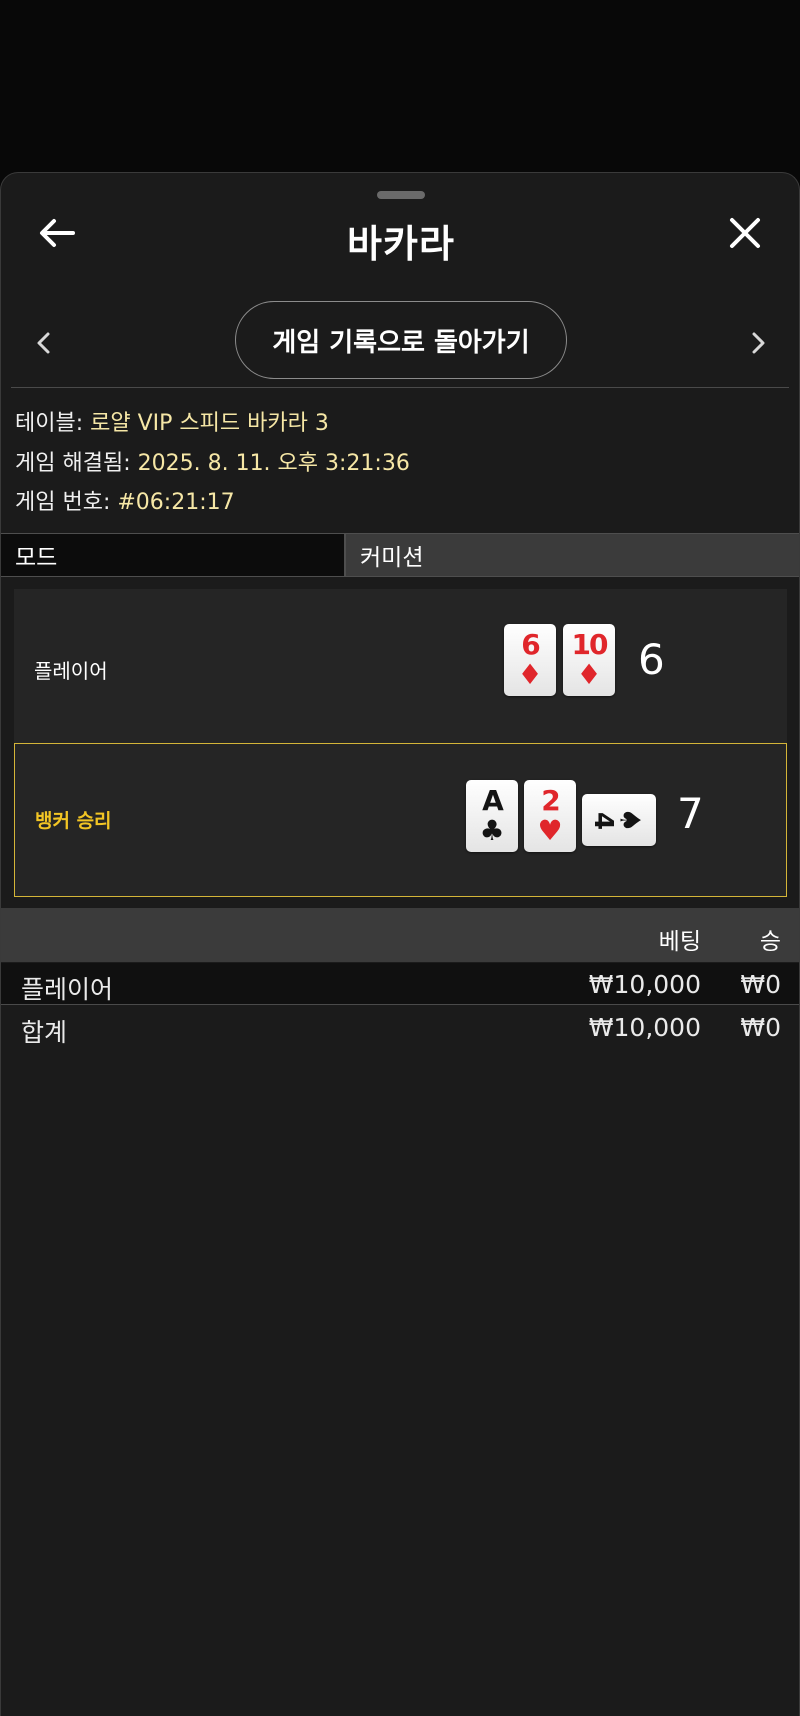 This screenshot has height=1716, width=800. I want to click on next-game-button, so click(759, 343).